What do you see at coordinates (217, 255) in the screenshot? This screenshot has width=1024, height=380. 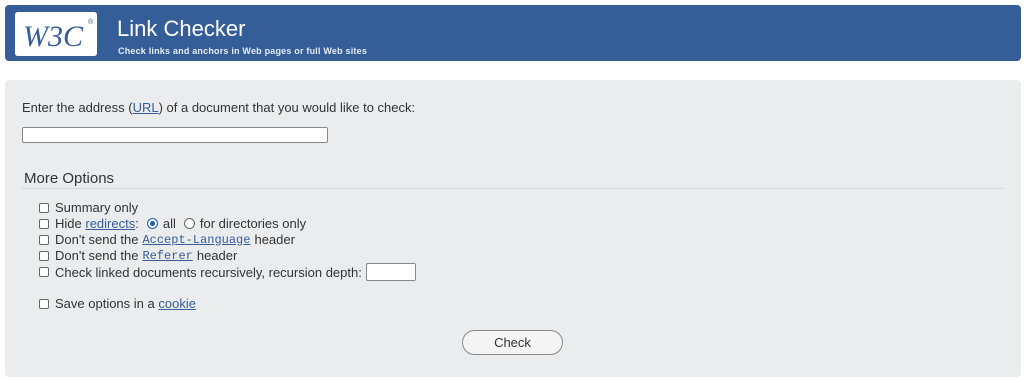 I see `referer-suffix: header` at bounding box center [217, 255].